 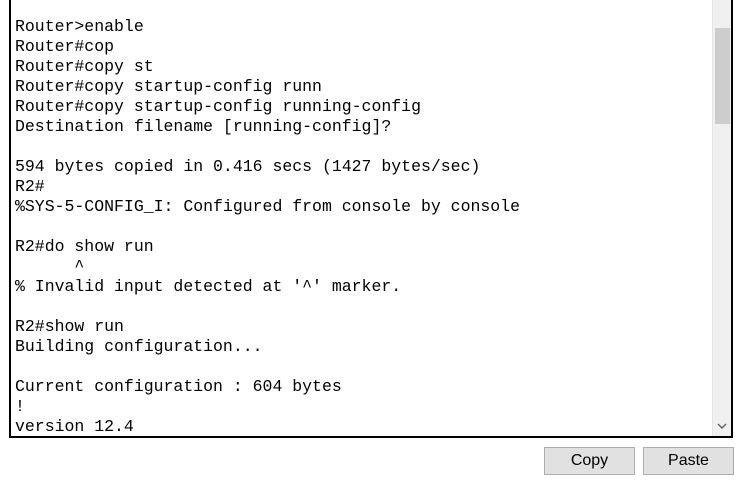 I want to click on scroll-down-button, so click(x=722, y=426).